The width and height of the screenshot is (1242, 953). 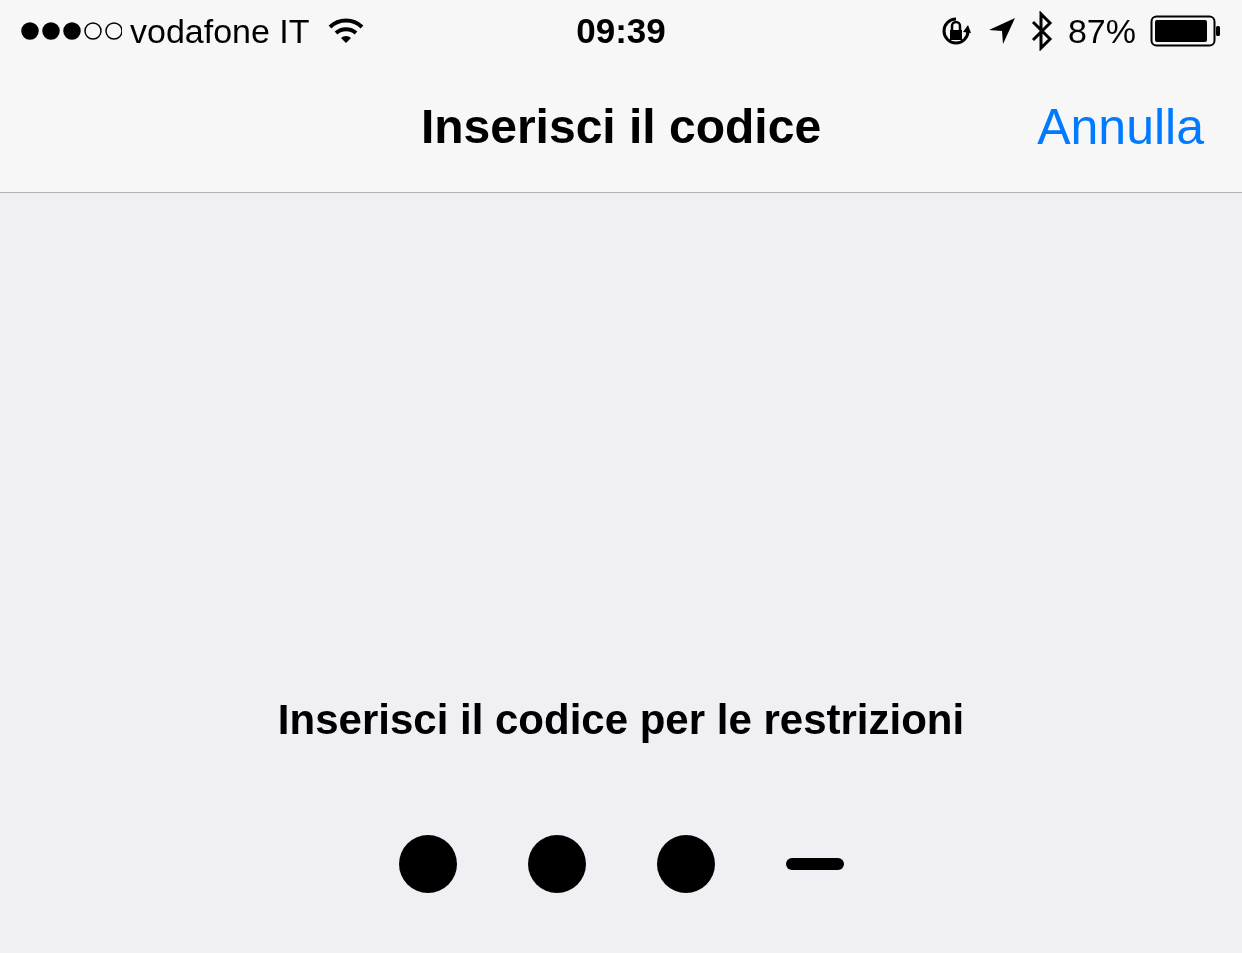 I want to click on nav-title: Inserisci il codice, so click(x=621, y=127).